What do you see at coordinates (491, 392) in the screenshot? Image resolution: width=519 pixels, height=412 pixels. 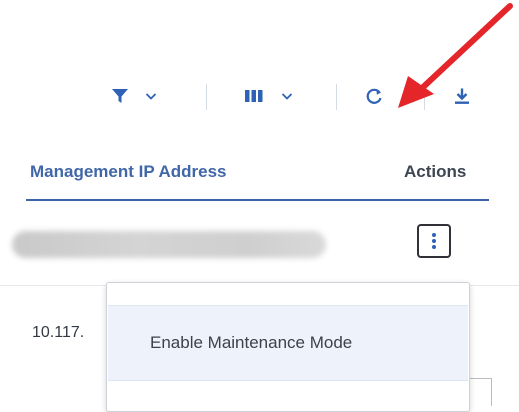 I see `cell-border` at bounding box center [491, 392].